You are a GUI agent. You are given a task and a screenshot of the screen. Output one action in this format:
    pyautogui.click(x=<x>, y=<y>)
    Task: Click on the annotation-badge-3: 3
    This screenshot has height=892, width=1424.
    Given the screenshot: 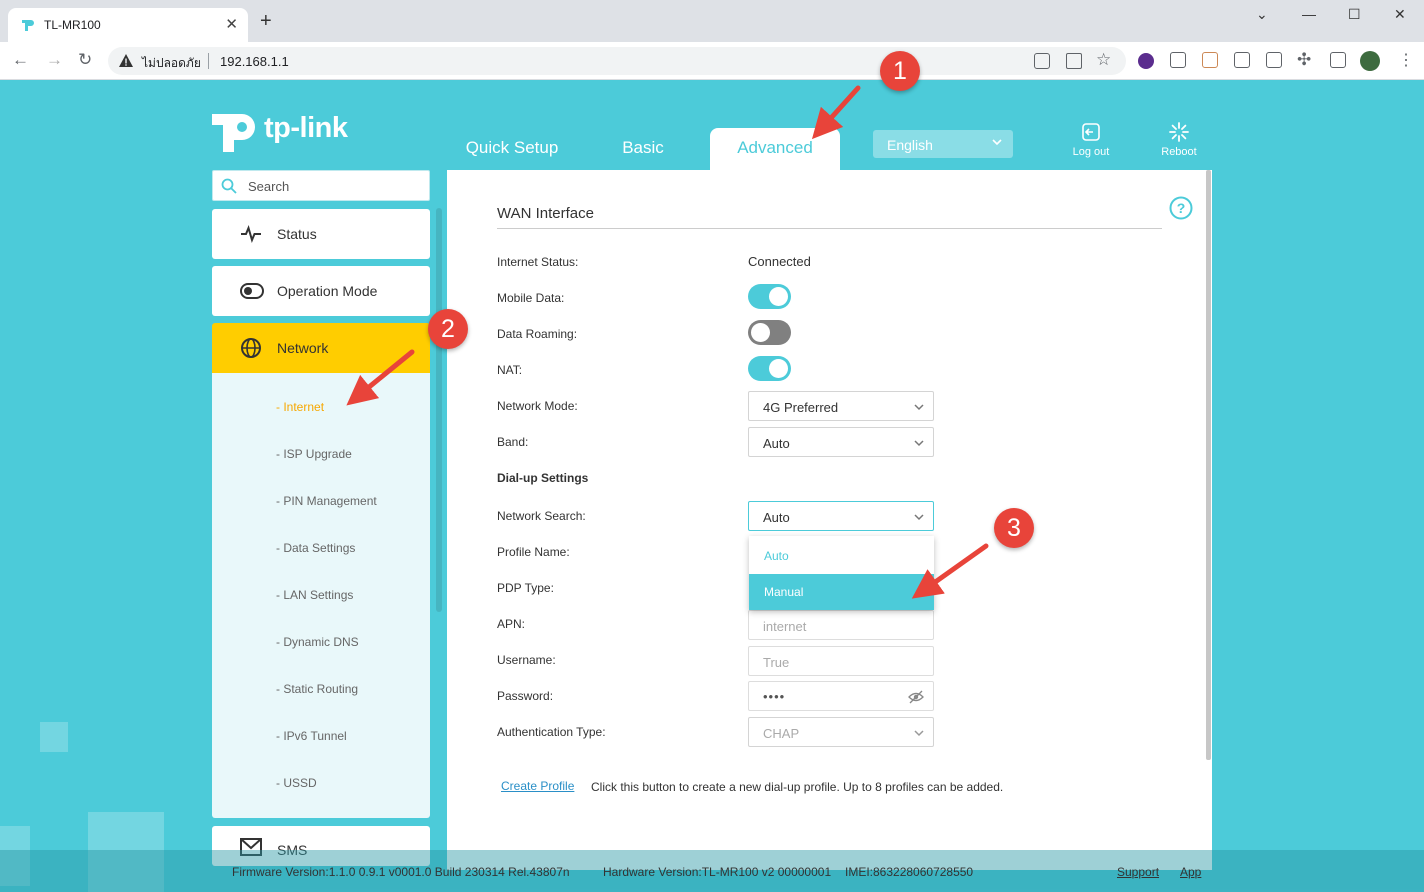 What is the action you would take?
    pyautogui.click(x=1014, y=528)
    